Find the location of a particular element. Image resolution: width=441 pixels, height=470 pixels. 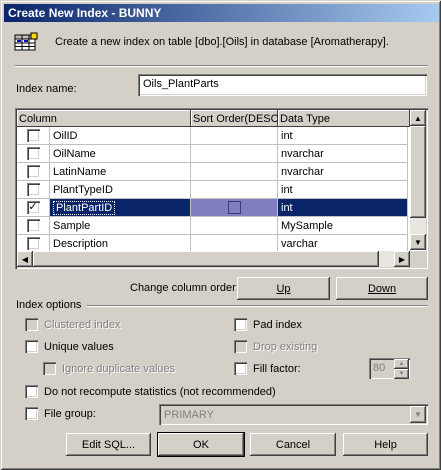

index-name-value: Oils_PlantParts is located at coordinates (181, 84).